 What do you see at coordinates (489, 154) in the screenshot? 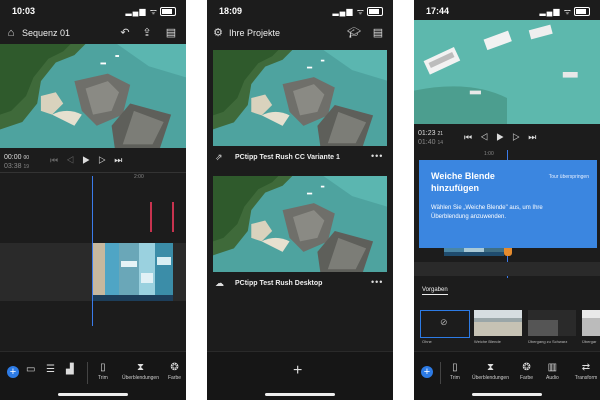
I see `ruler-mark: 1:00` at bounding box center [489, 154].